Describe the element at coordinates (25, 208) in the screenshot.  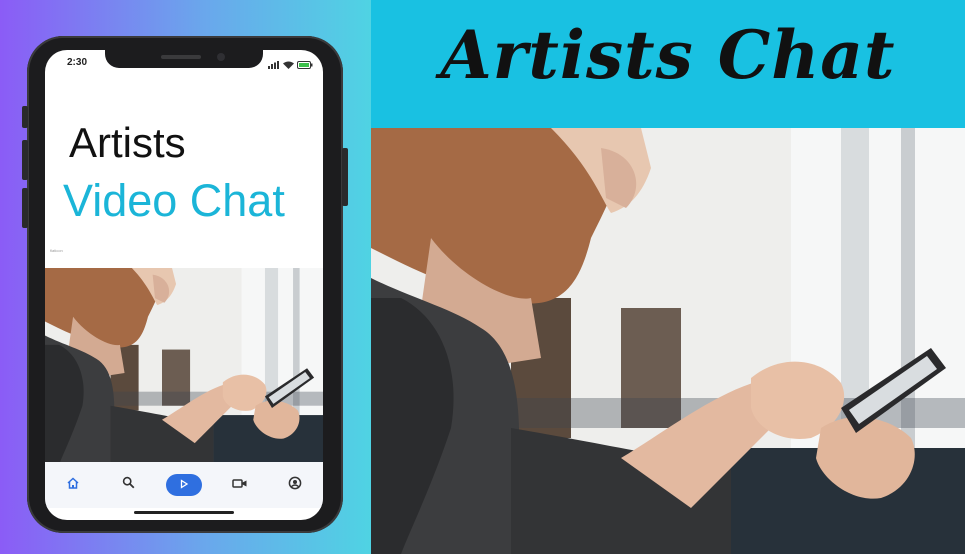
I see `phone-volume-down-button` at that location.